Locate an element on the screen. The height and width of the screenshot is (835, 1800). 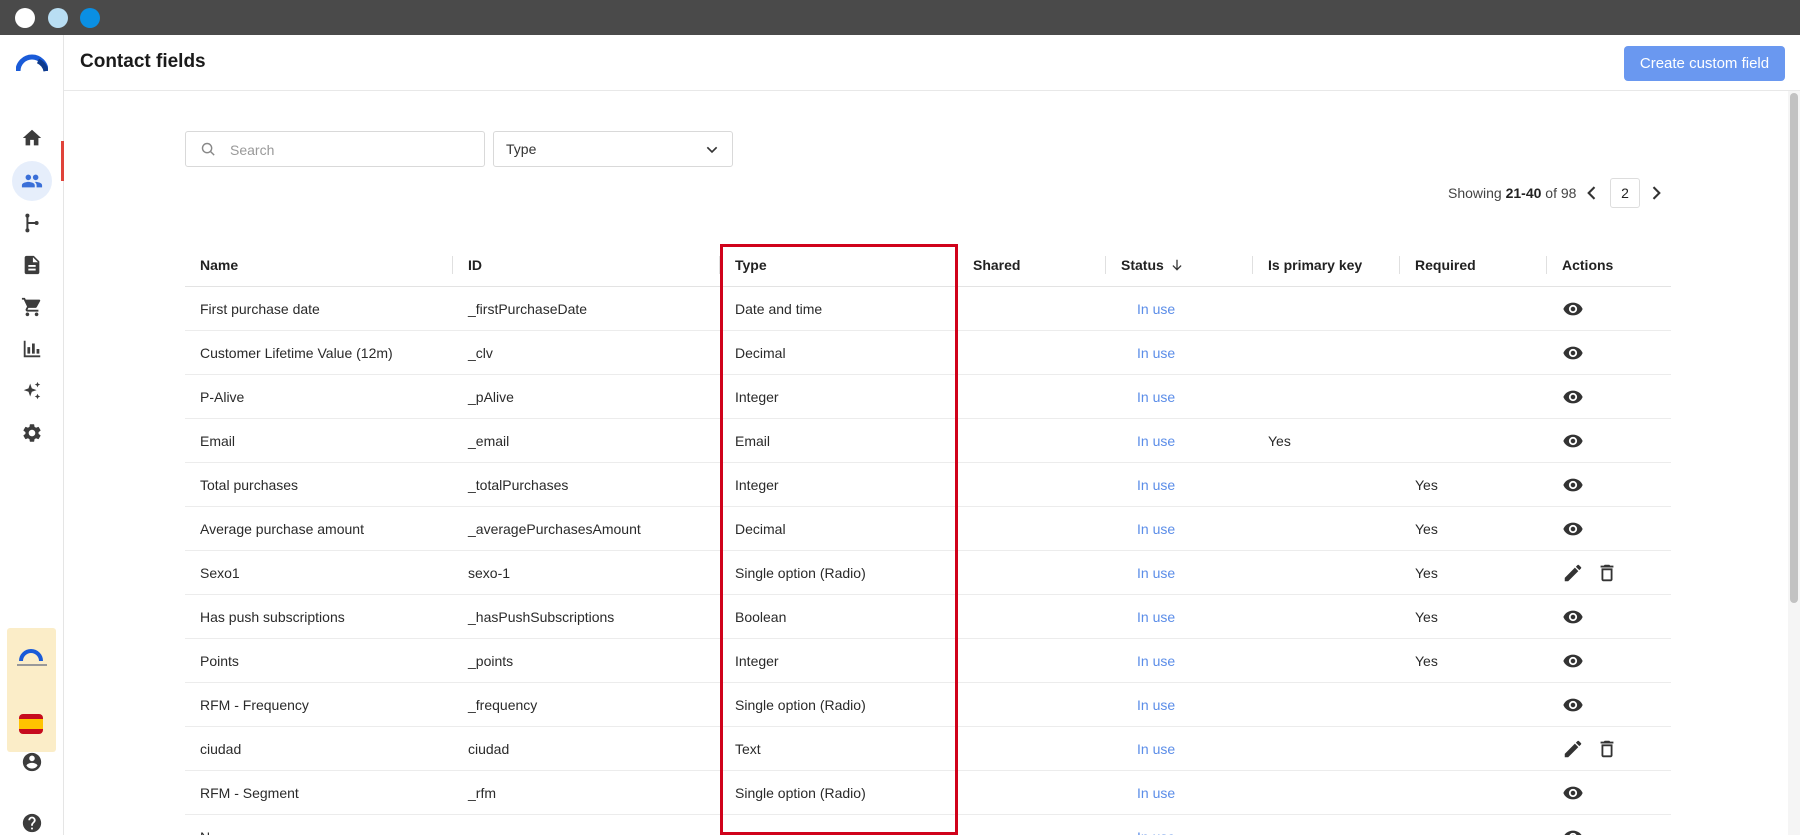
sidebar-item-analytics is located at coordinates (32, 349).